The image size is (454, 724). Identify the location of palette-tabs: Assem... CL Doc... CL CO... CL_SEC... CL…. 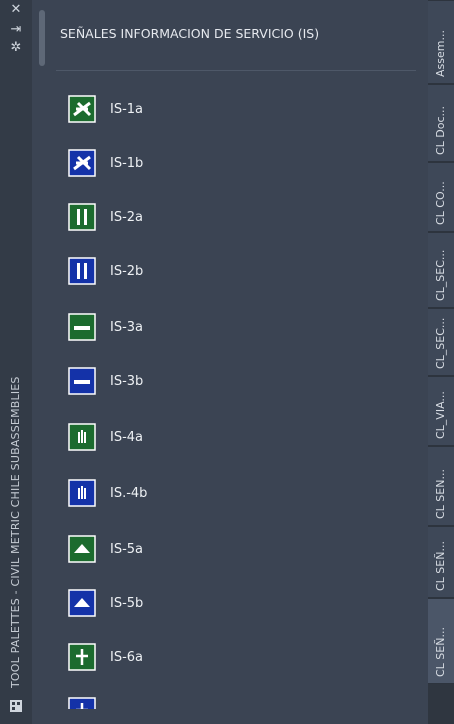
(441, 362).